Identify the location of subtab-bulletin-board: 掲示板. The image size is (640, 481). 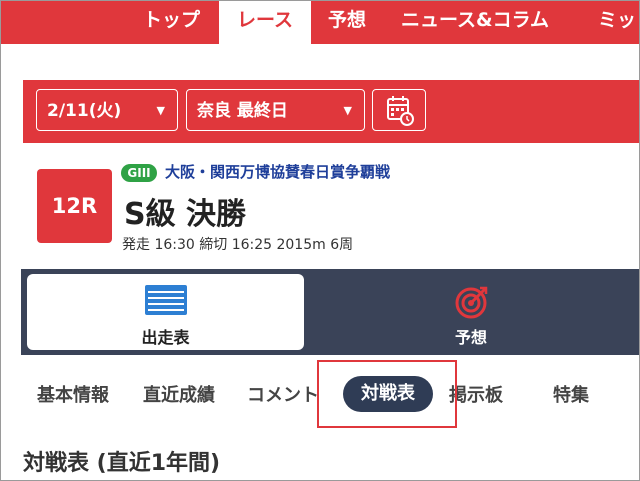
(476, 394).